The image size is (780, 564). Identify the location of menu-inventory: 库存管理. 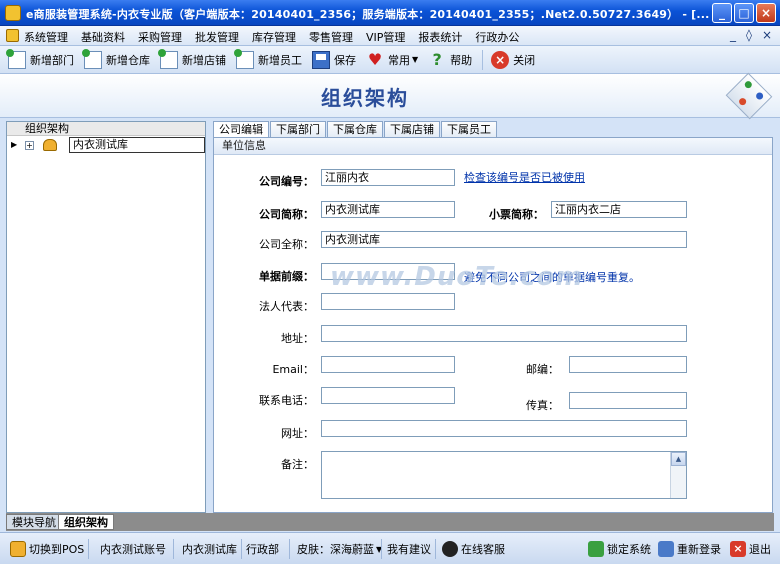
(274, 37).